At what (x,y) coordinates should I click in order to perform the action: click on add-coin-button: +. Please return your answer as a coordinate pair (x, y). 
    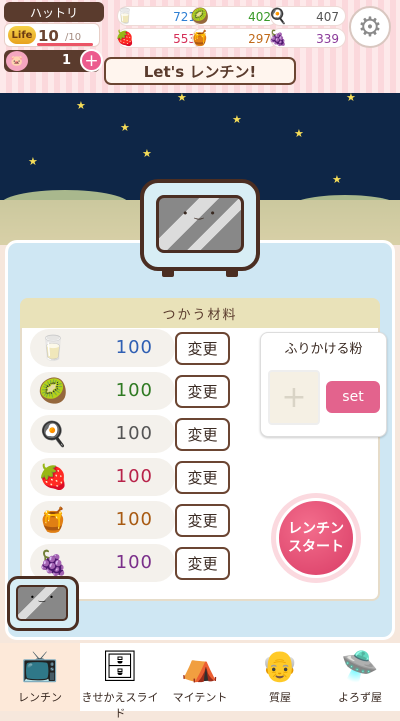
    Looking at the image, I should click on (91, 60).